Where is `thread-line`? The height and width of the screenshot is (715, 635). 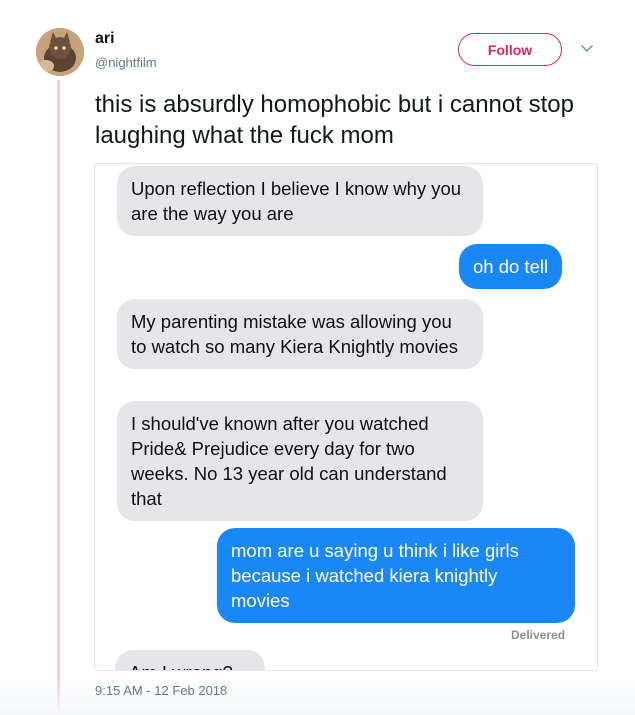 thread-line is located at coordinates (58, 397).